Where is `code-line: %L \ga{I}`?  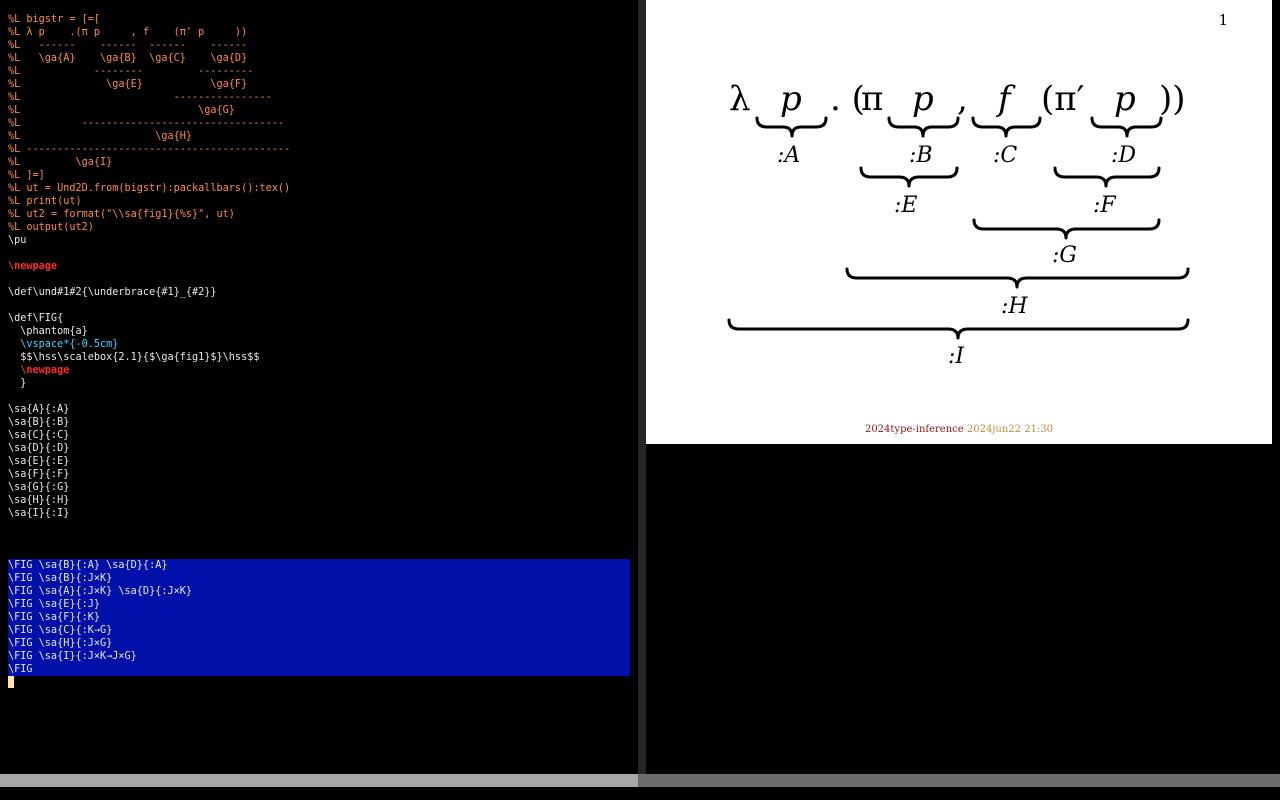 code-line: %L \ga{I} is located at coordinates (319, 162).